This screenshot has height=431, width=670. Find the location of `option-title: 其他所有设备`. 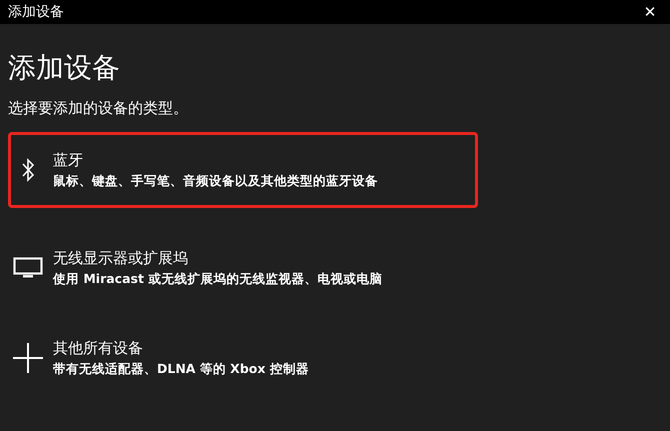

option-title: 其他所有设备 is located at coordinates (98, 348).